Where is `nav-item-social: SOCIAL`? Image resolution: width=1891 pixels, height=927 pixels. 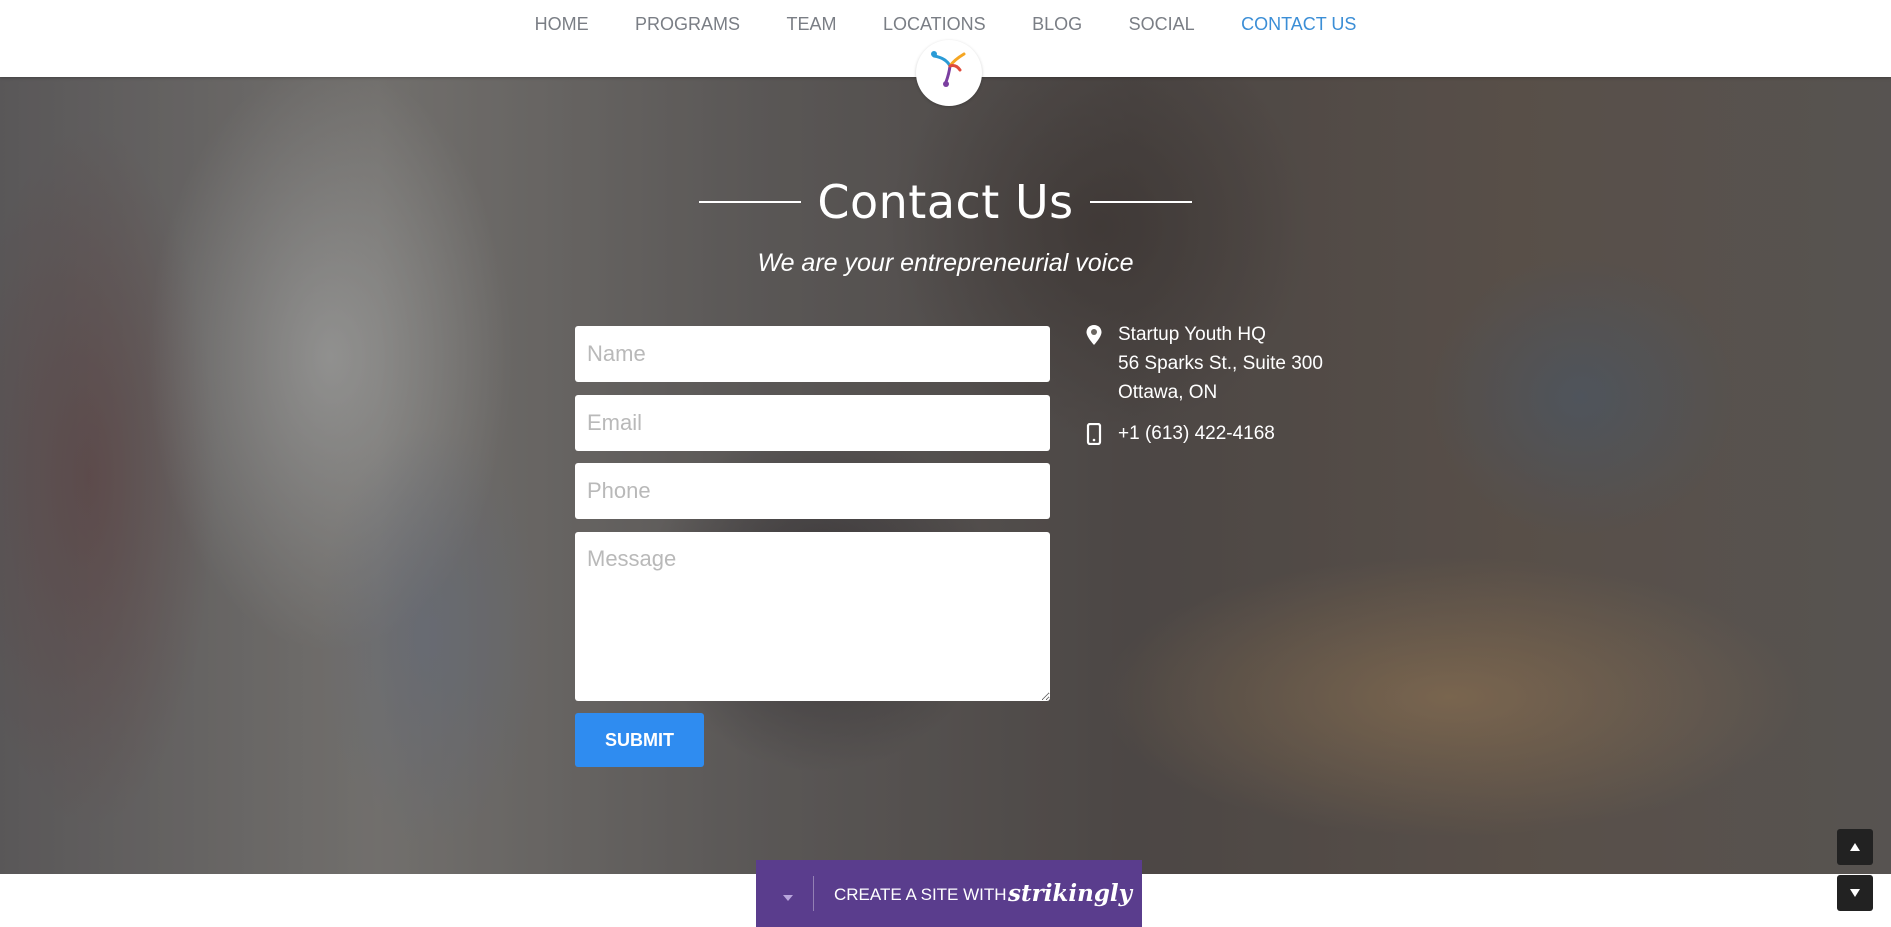 nav-item-social: SOCIAL is located at coordinates (1162, 24).